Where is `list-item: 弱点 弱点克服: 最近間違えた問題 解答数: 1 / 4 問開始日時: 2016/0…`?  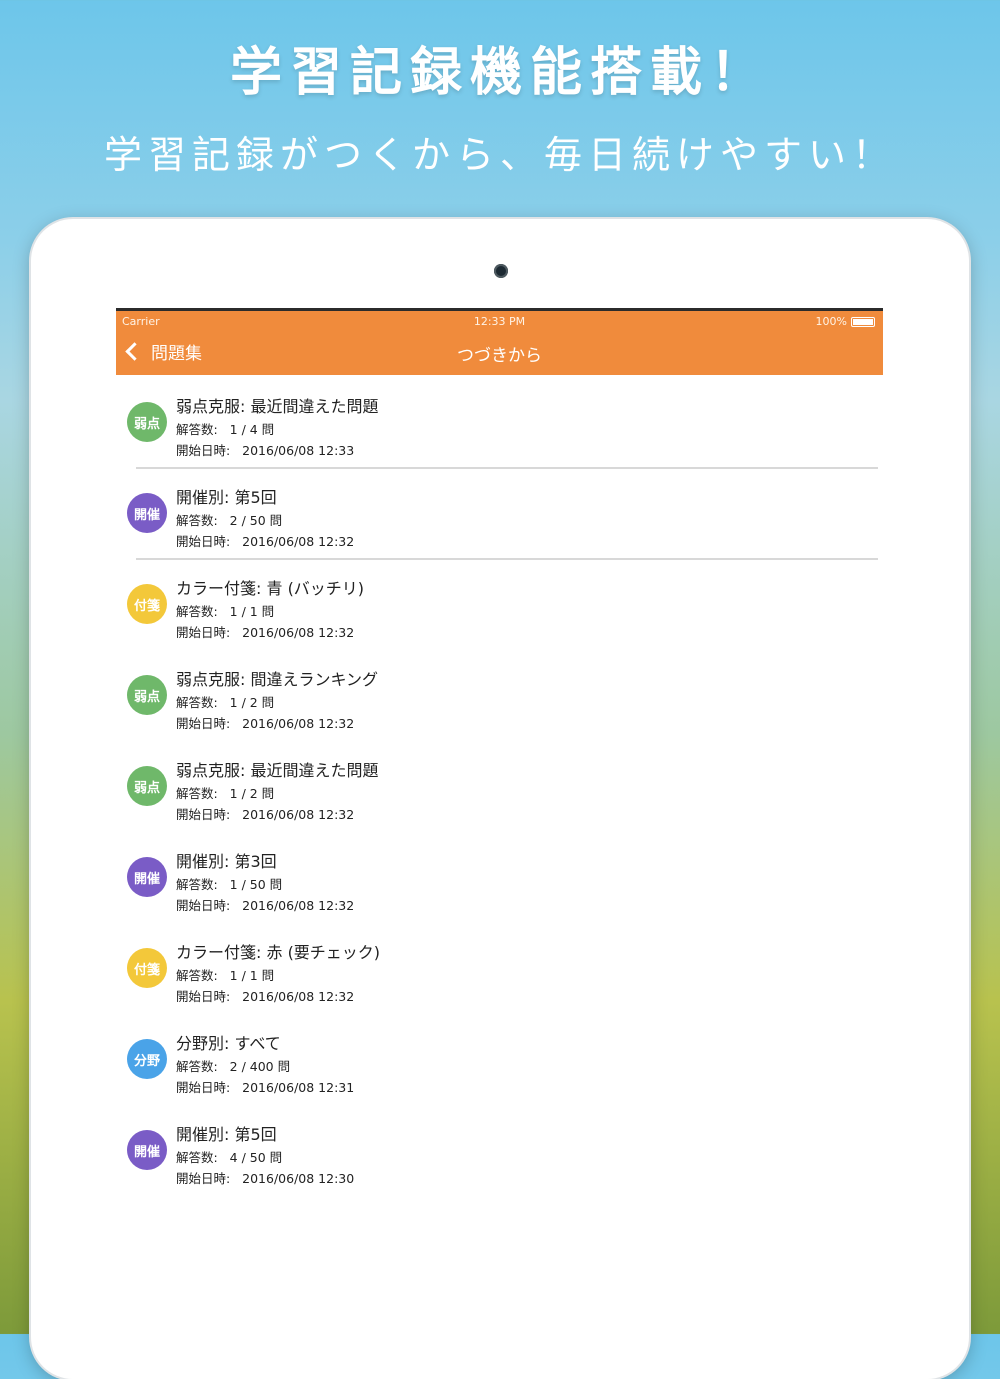
list-item: 弱点 弱点克服: 最近間違えた問題 解答数: 1 / 4 問開始日時: 2016/0… is located at coordinates (499, 423).